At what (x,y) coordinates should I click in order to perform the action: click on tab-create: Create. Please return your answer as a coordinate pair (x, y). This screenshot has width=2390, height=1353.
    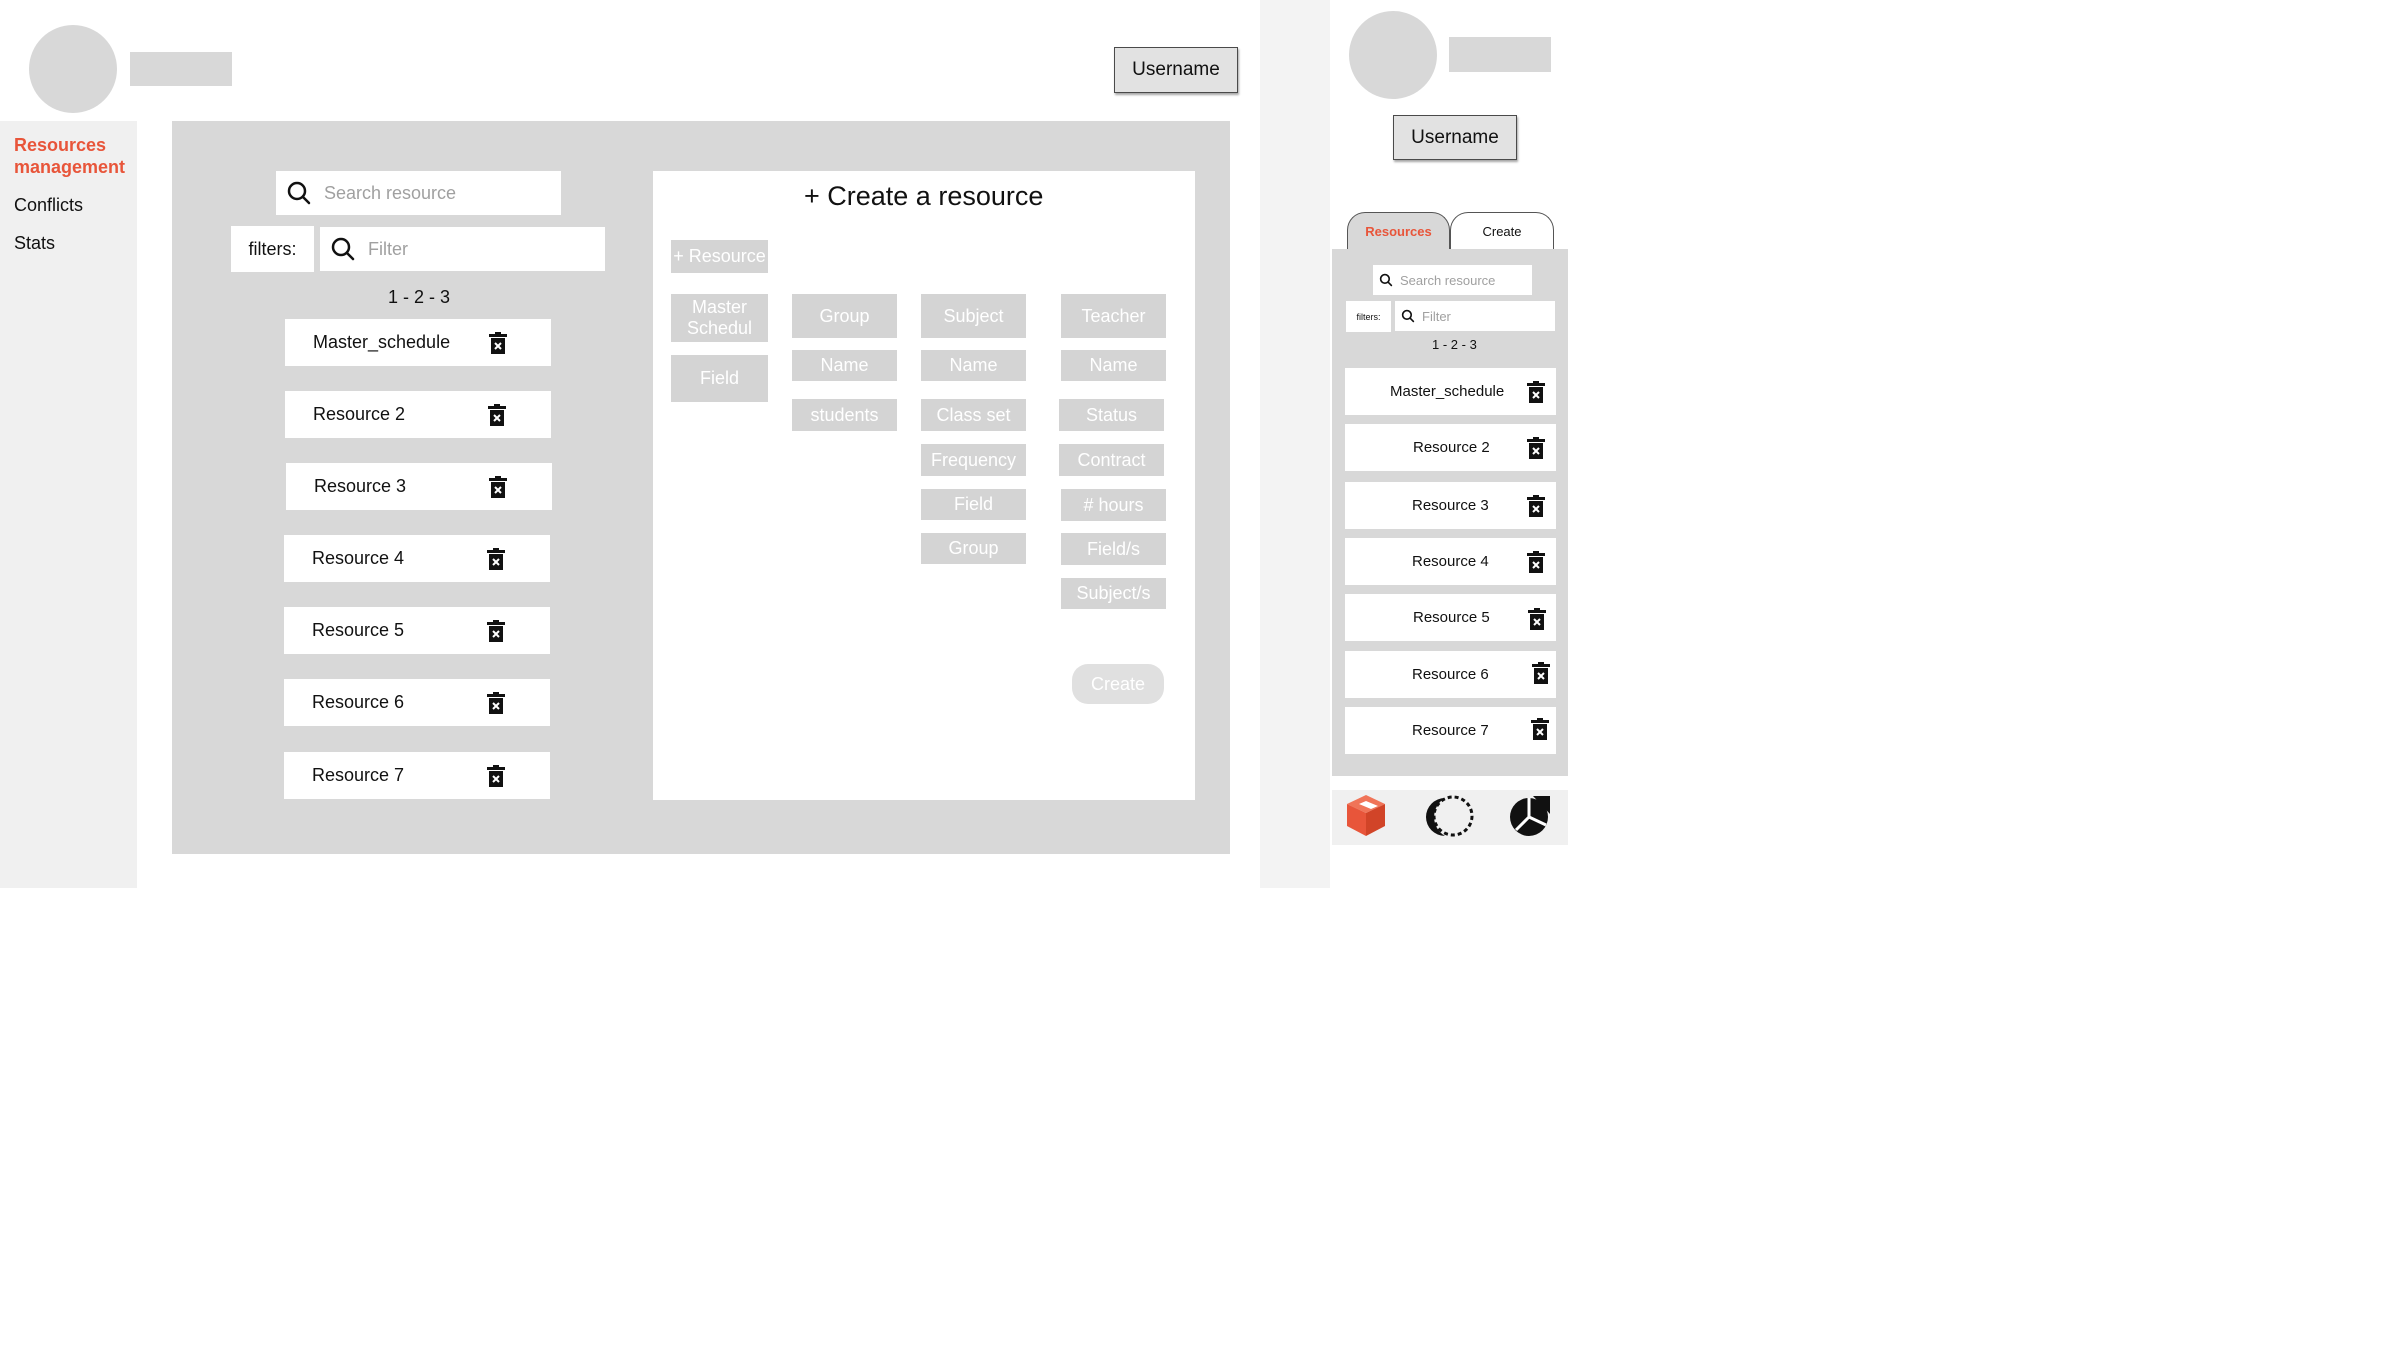
    Looking at the image, I should click on (1502, 230).